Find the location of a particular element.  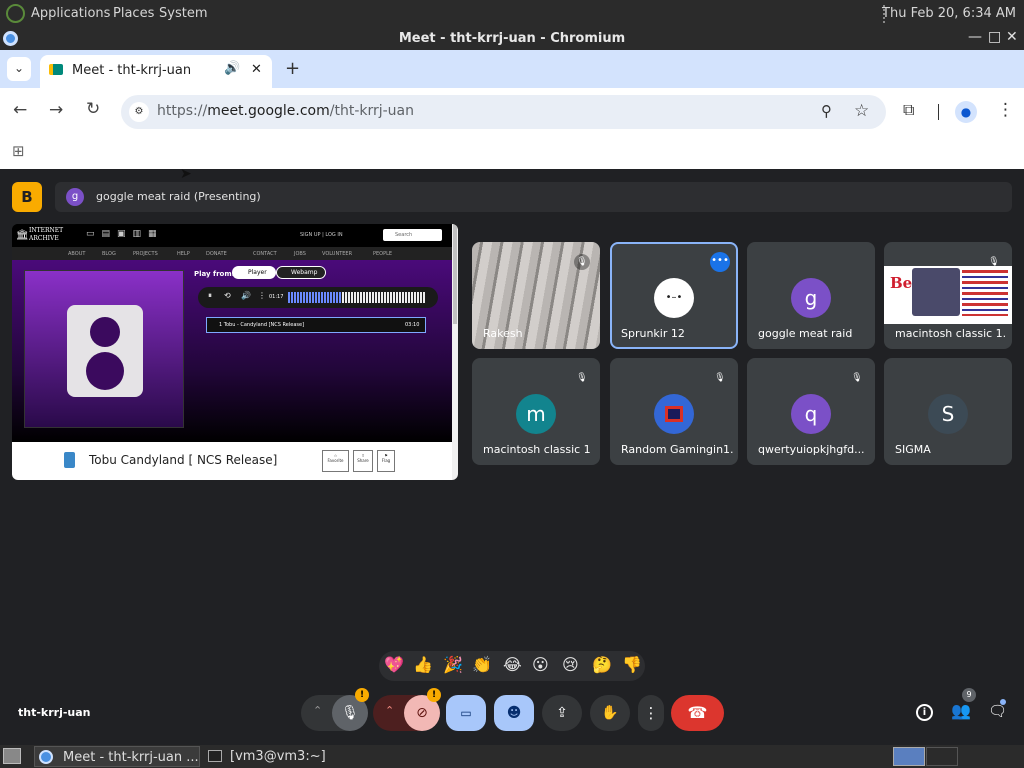

presenter-label: goggle meat raid (Presenting) is located at coordinates (178, 196).